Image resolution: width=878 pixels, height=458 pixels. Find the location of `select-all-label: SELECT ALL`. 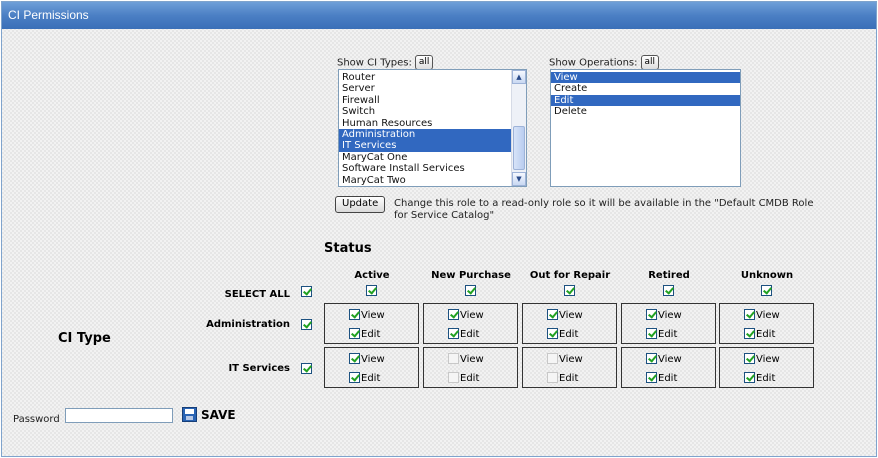

select-all-label: SELECT ALL is located at coordinates (257, 294).